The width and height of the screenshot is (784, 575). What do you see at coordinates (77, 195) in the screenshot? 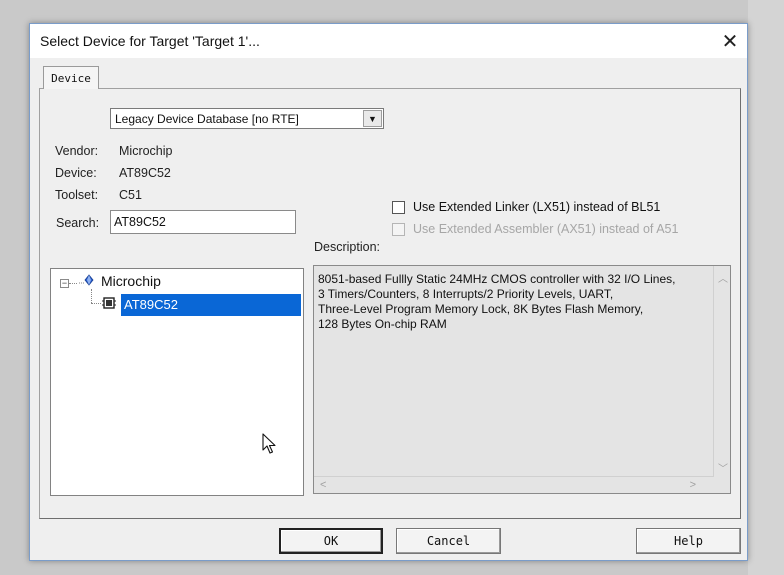
I see `toolset-label: Toolset:` at bounding box center [77, 195].